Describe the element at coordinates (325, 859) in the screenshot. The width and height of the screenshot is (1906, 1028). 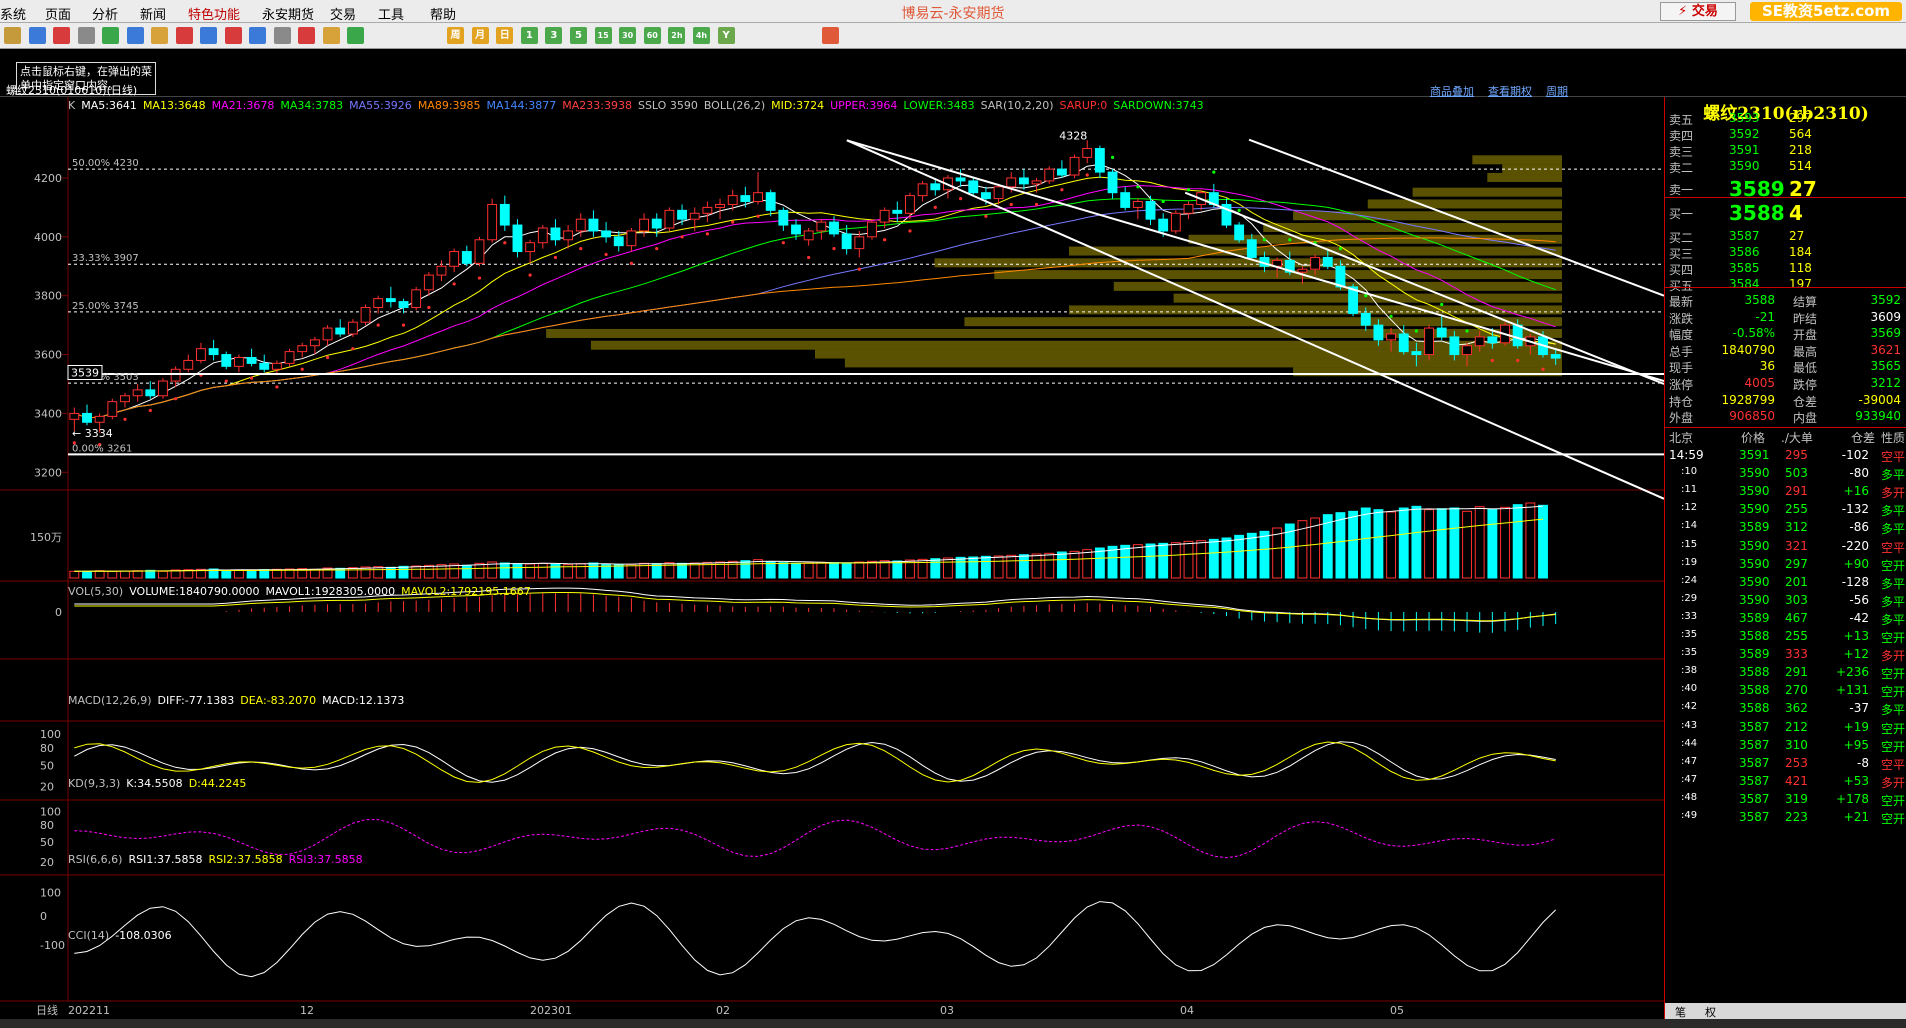
I see `indicator-value: RSI3:37.5858` at that location.